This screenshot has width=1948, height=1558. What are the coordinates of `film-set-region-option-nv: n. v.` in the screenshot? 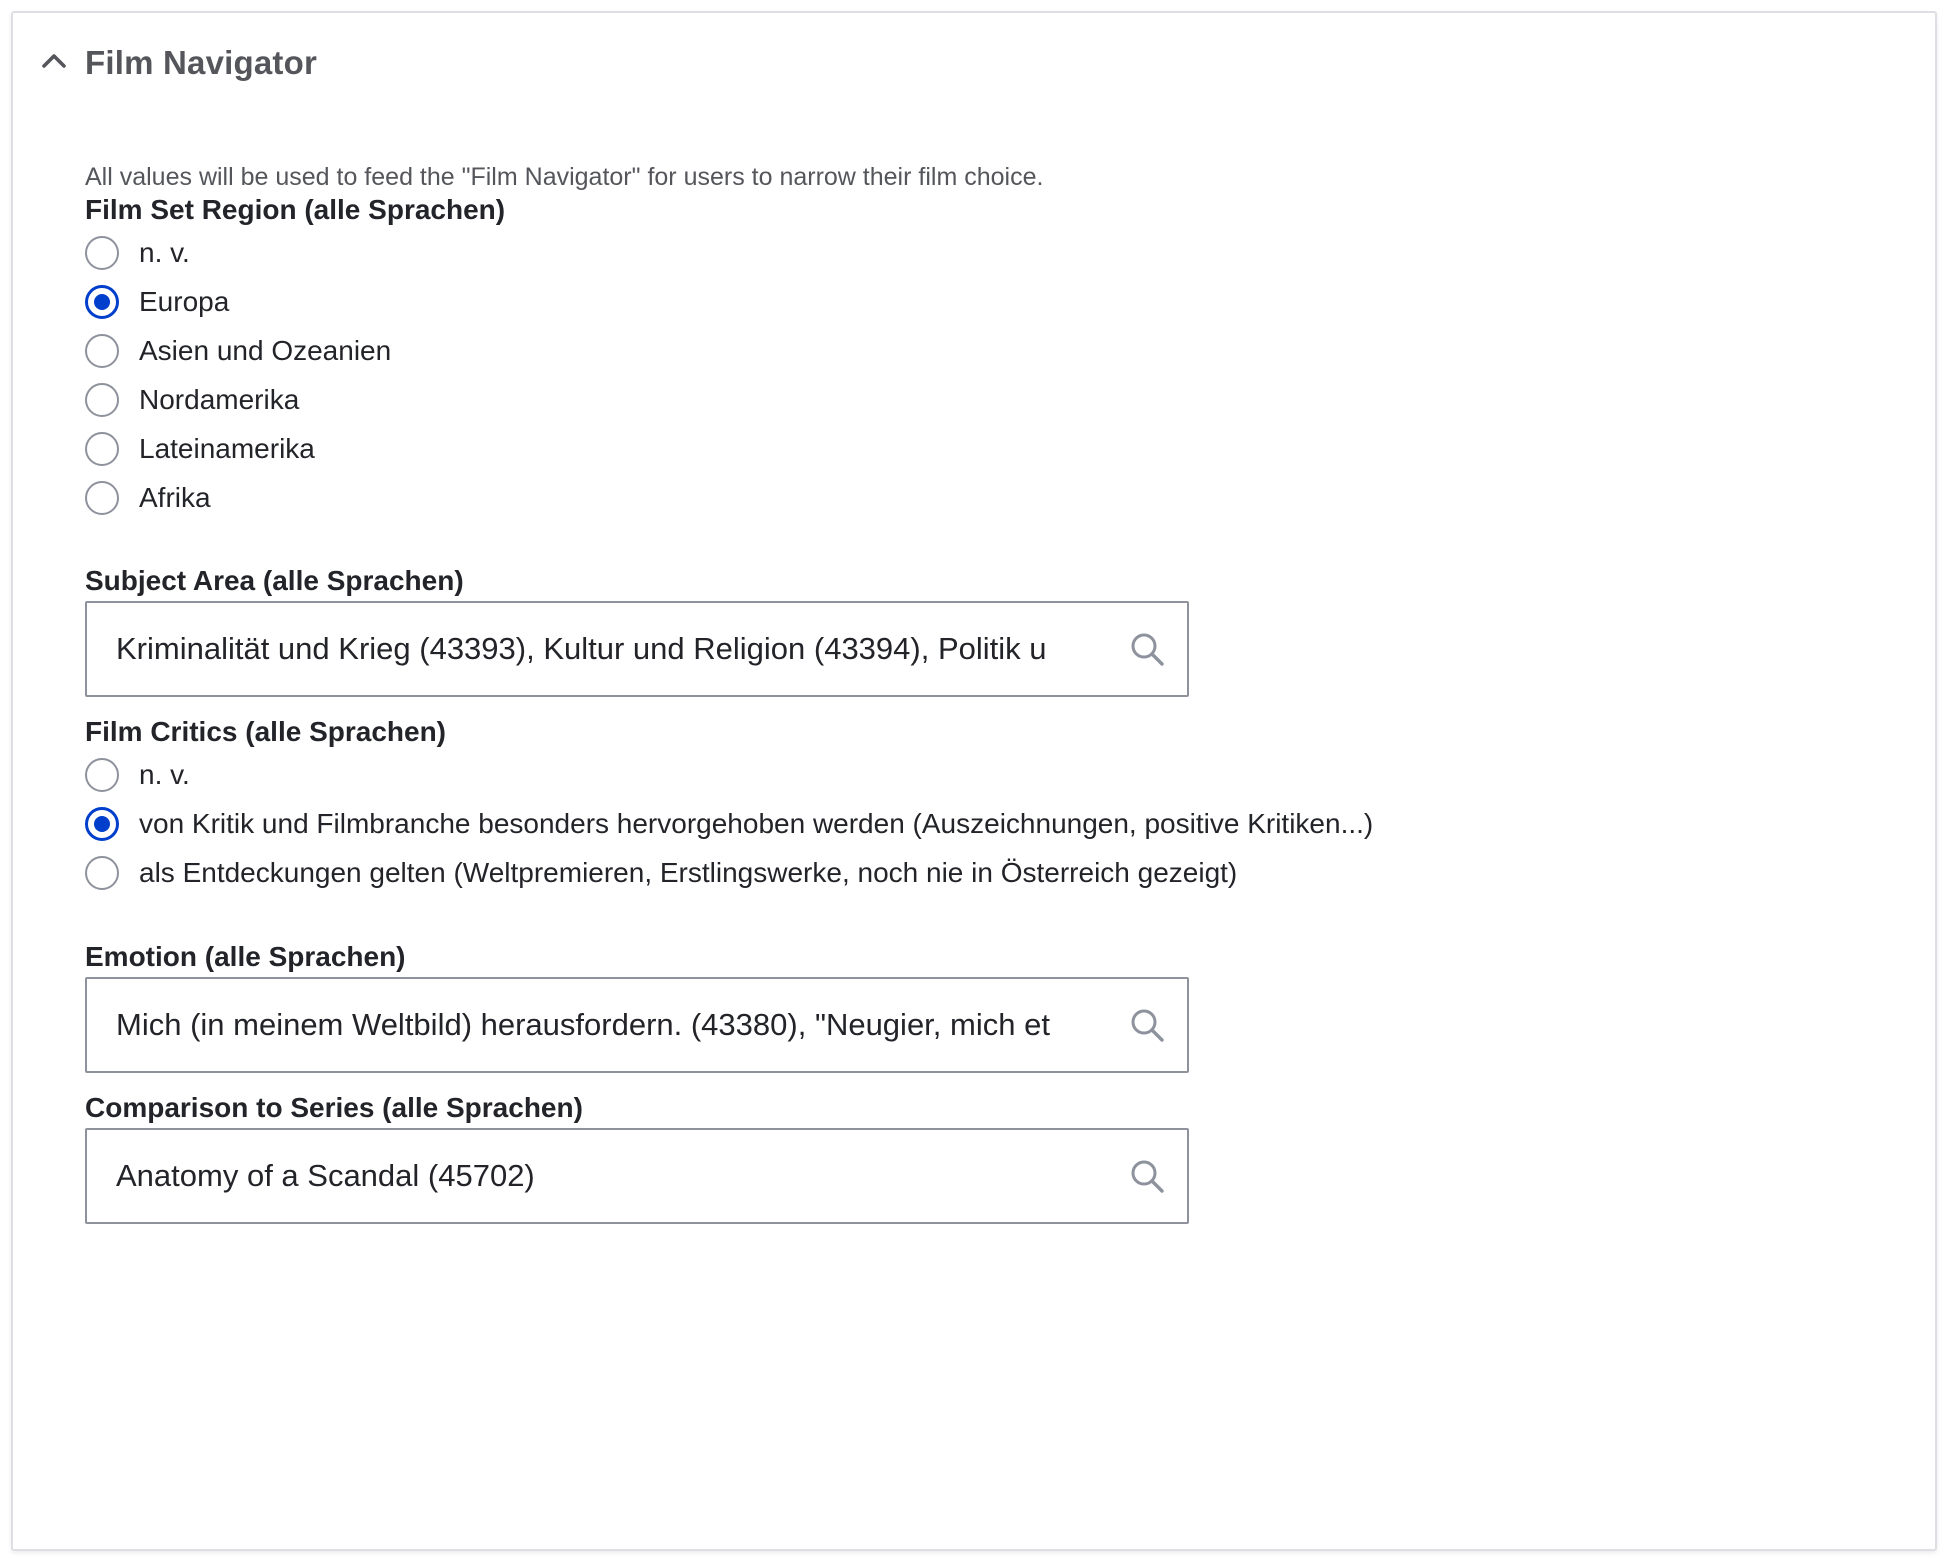 It's located at (137, 253).